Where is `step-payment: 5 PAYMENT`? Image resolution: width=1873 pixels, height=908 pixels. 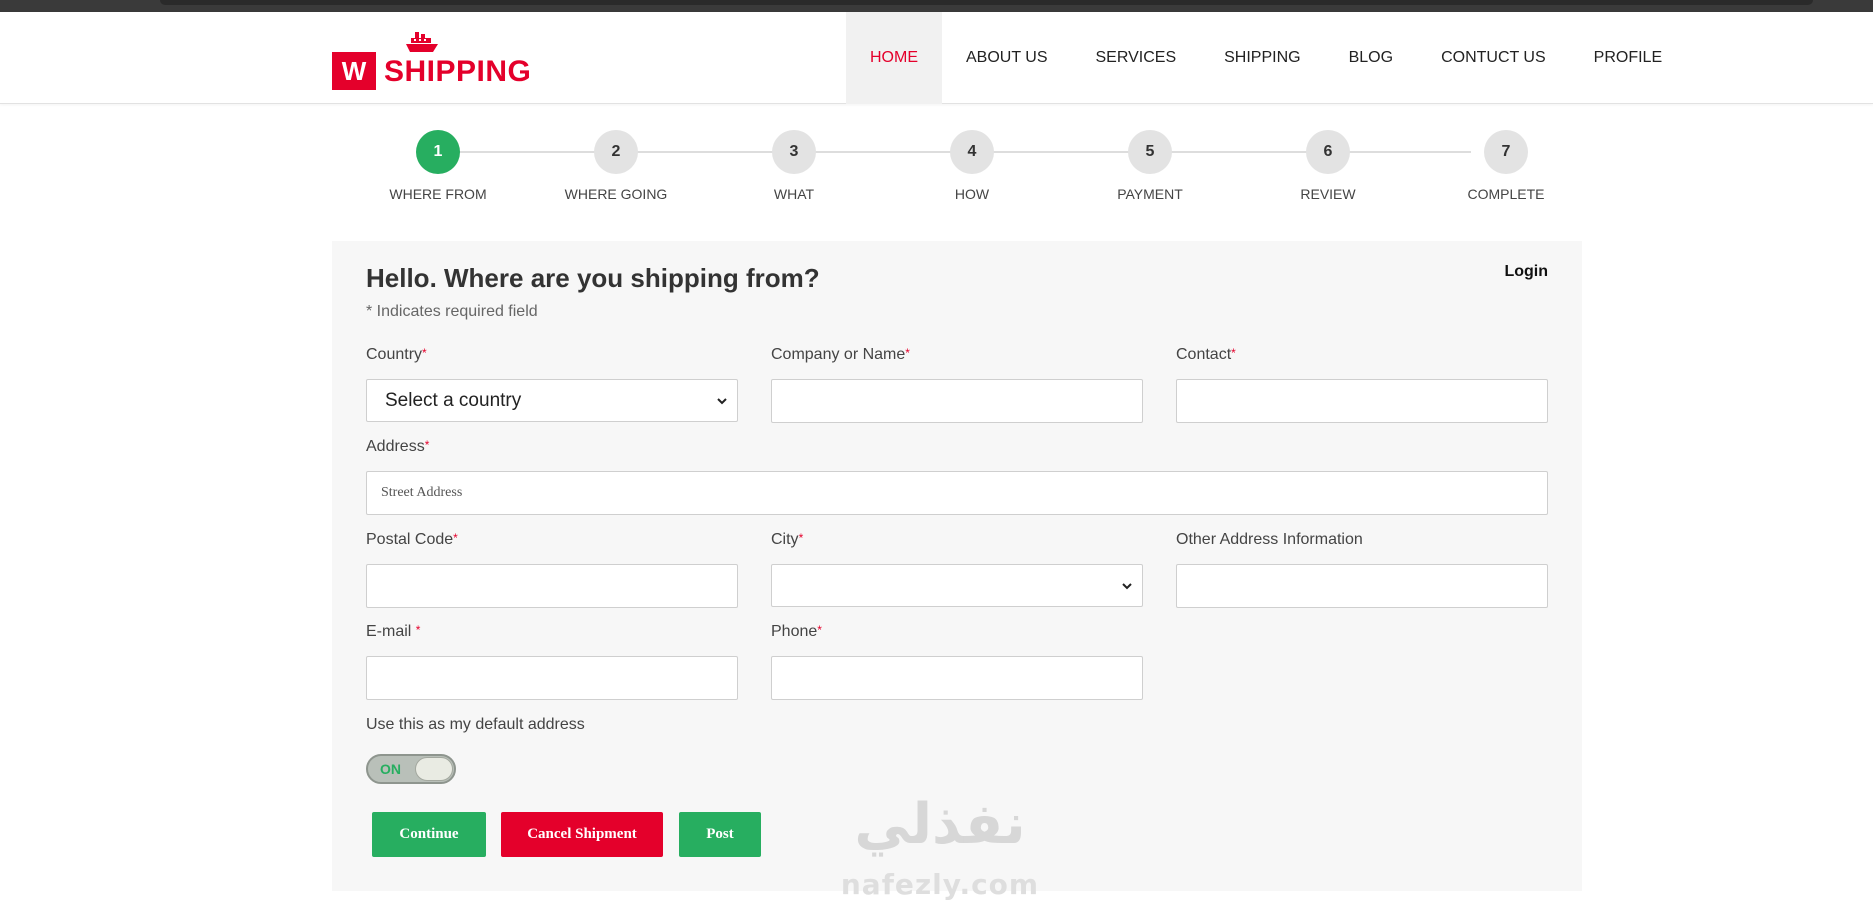
step-payment: 5 PAYMENT is located at coordinates (1150, 166).